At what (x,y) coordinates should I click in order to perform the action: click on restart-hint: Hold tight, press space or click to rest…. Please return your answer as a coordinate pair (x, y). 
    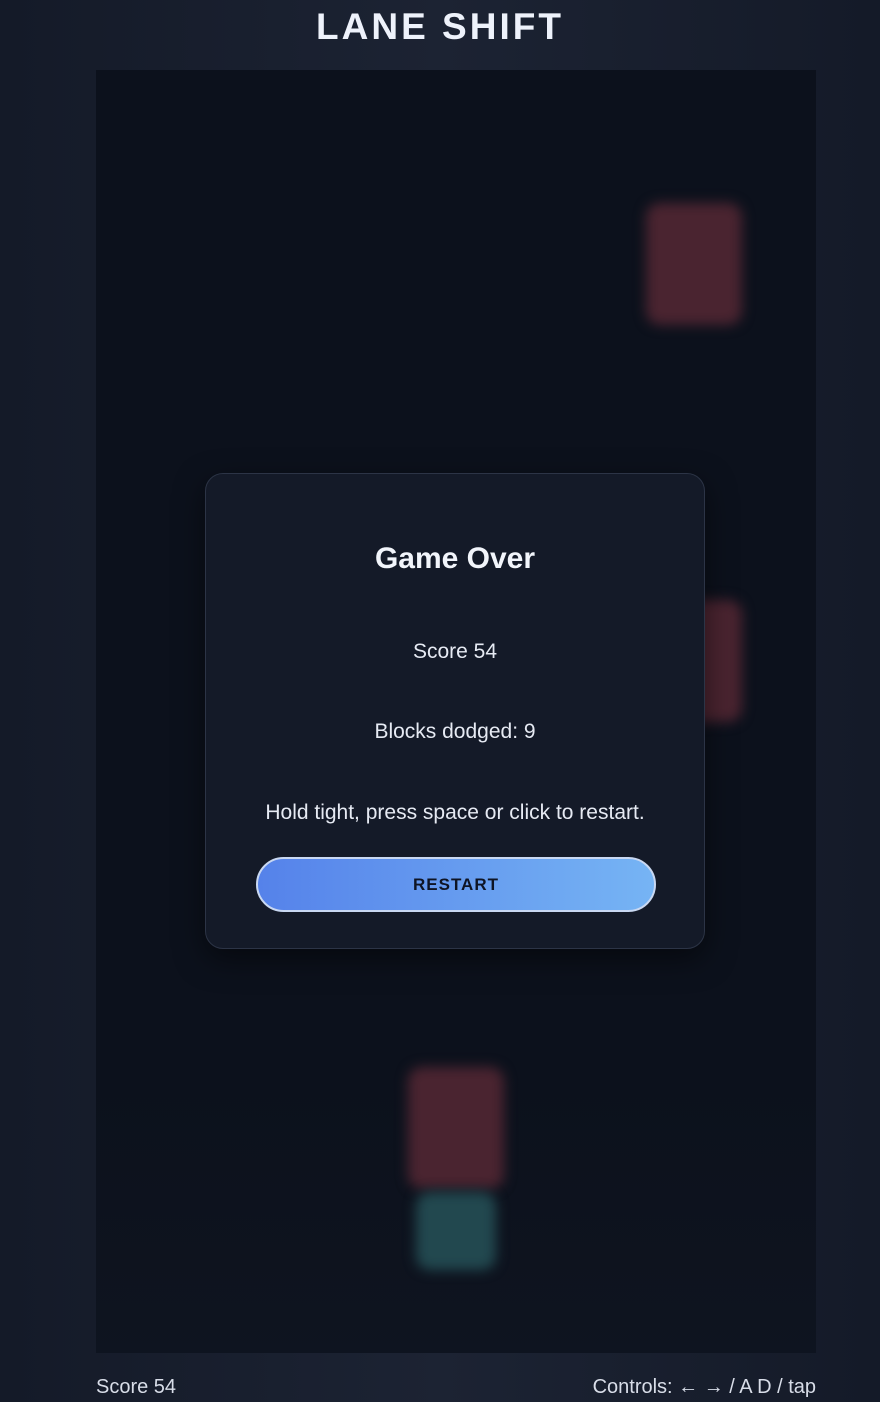
    Looking at the image, I should click on (455, 812).